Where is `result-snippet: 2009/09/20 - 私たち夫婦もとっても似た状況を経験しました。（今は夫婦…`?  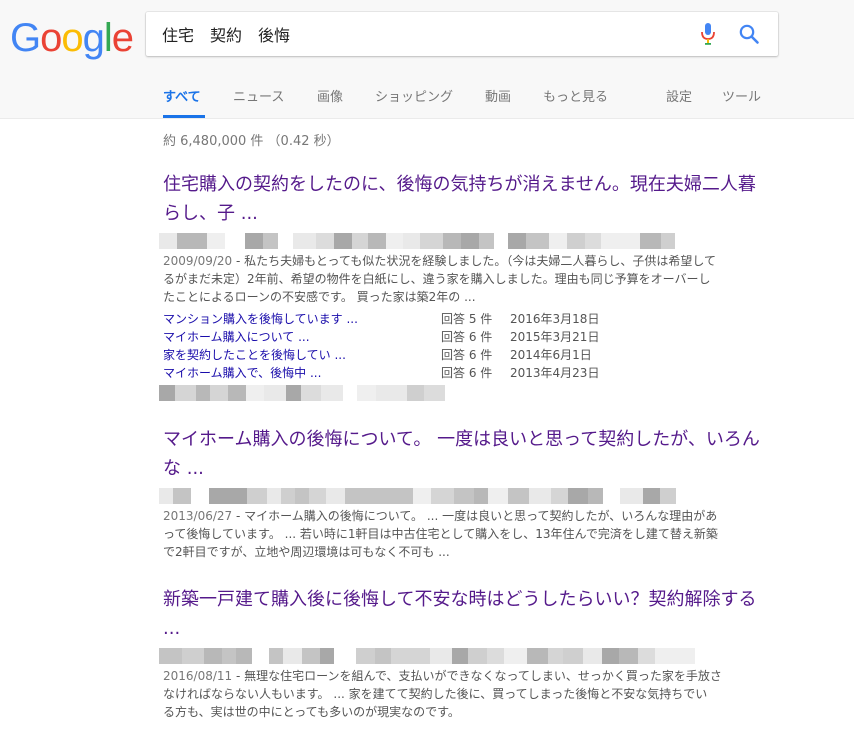 result-snippet: 2009/09/20 - 私たち夫婦もとっても似た状況を経験しました。（今は夫婦… is located at coordinates (463, 279).